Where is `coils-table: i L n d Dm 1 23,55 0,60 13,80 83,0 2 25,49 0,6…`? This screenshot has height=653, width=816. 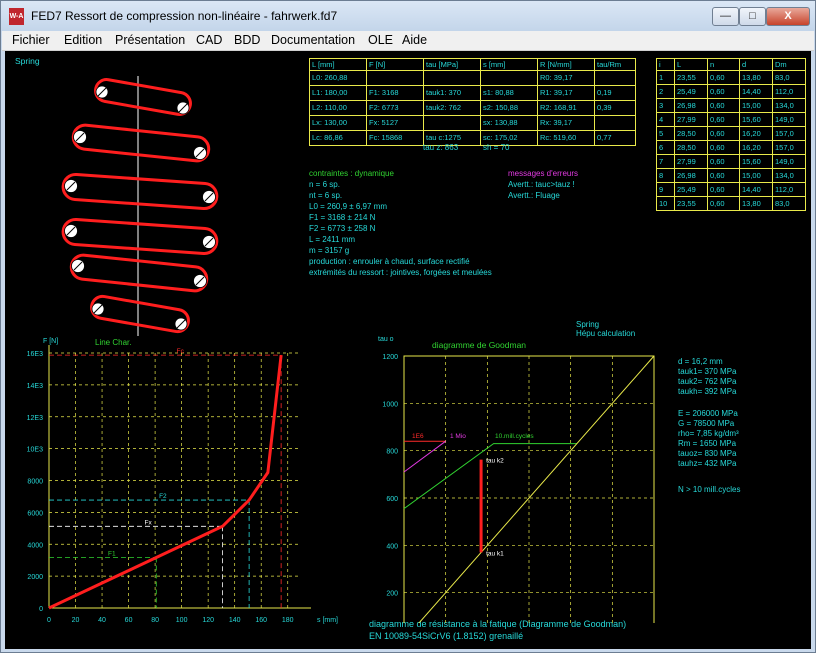 coils-table: i L n d Dm 1 23,55 0,60 13,80 83,0 2 25,49 0,6… is located at coordinates (731, 134).